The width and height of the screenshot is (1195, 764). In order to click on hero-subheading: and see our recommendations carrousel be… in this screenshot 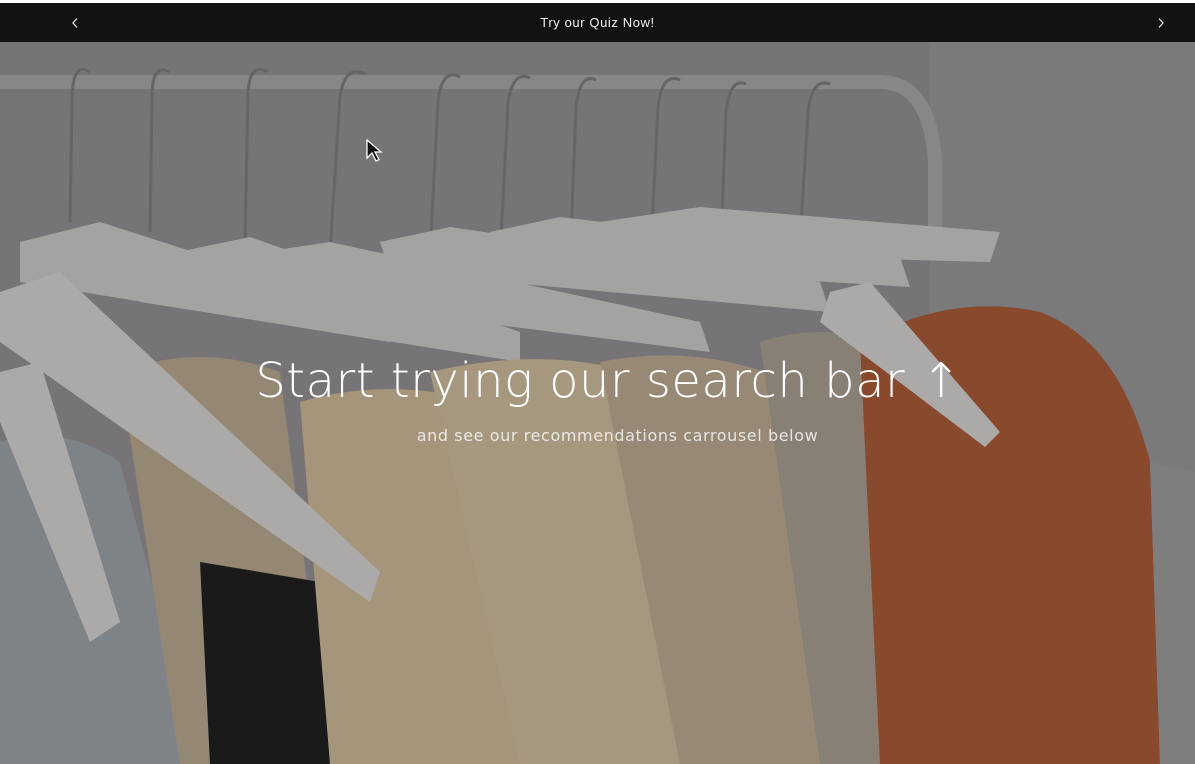, I will do `click(617, 435)`.